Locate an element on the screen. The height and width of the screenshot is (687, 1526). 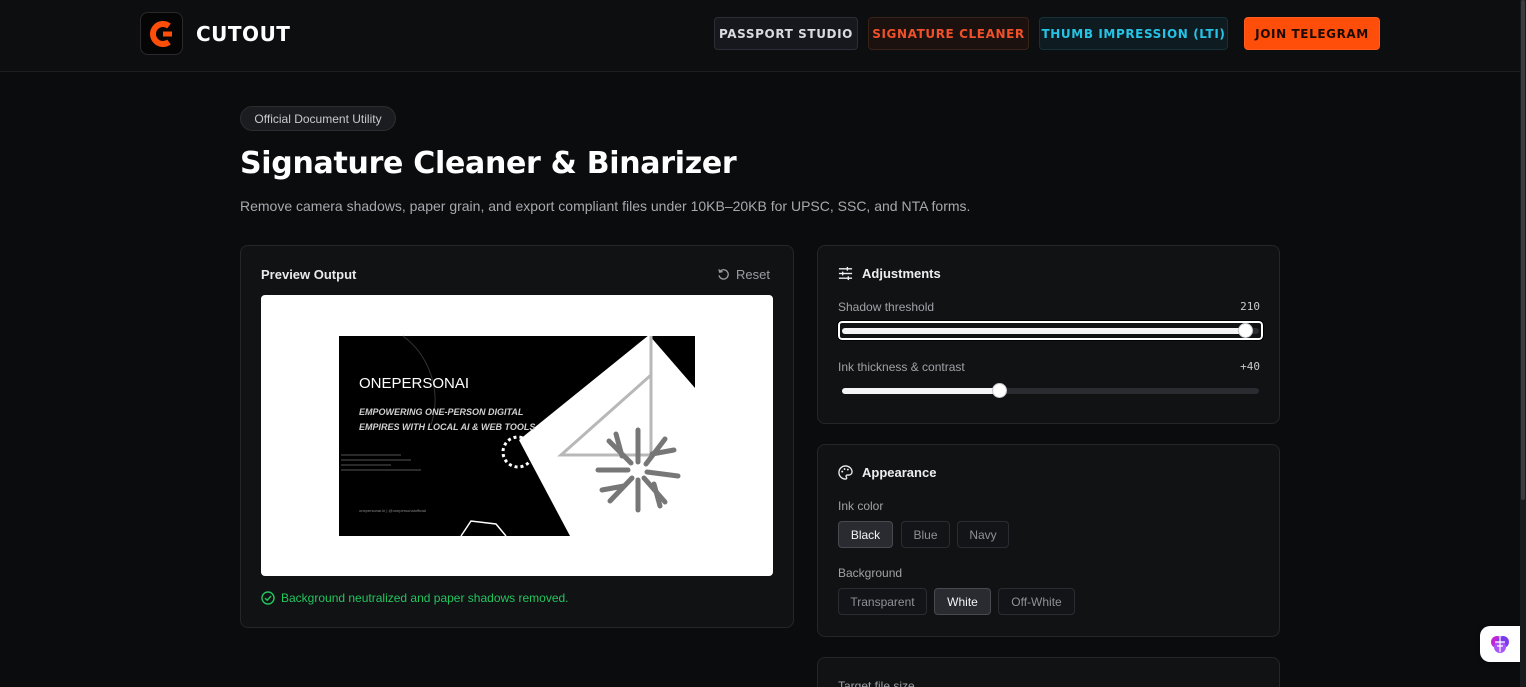
ink-thickness-fill is located at coordinates (921, 391).